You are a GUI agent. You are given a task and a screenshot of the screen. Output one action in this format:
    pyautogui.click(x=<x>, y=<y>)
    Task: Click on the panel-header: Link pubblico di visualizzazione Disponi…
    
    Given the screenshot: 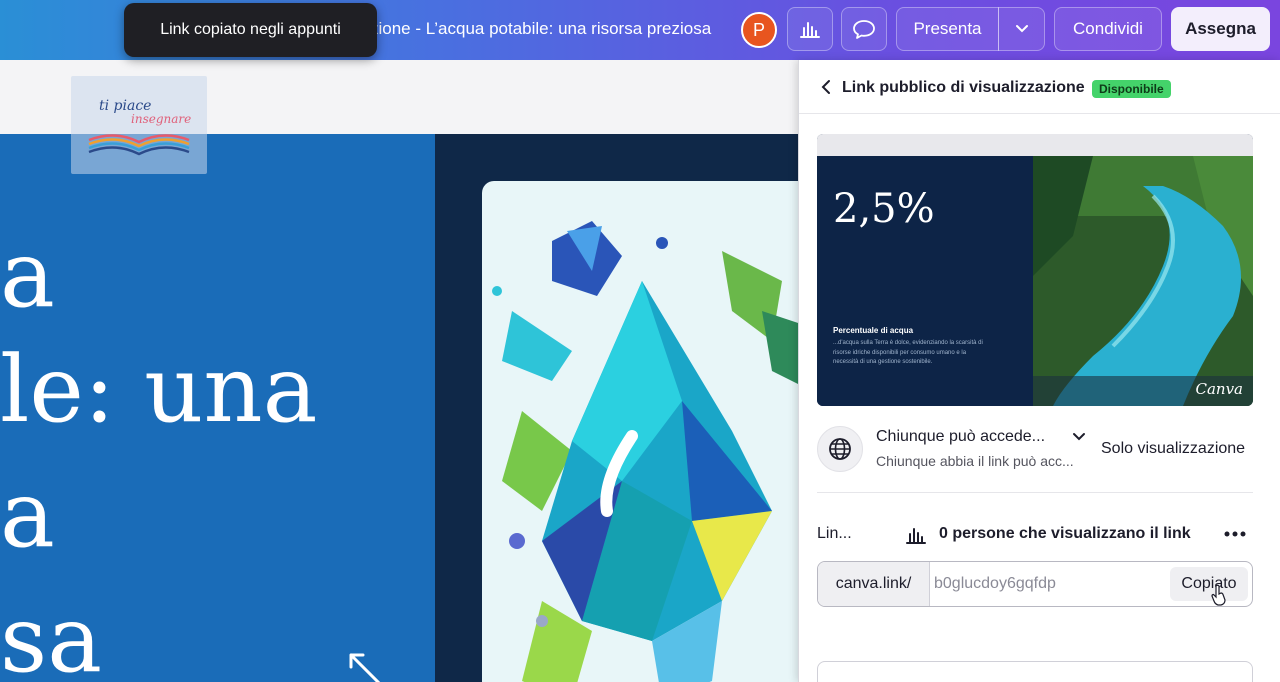 What is the action you would take?
    pyautogui.click(x=1039, y=87)
    